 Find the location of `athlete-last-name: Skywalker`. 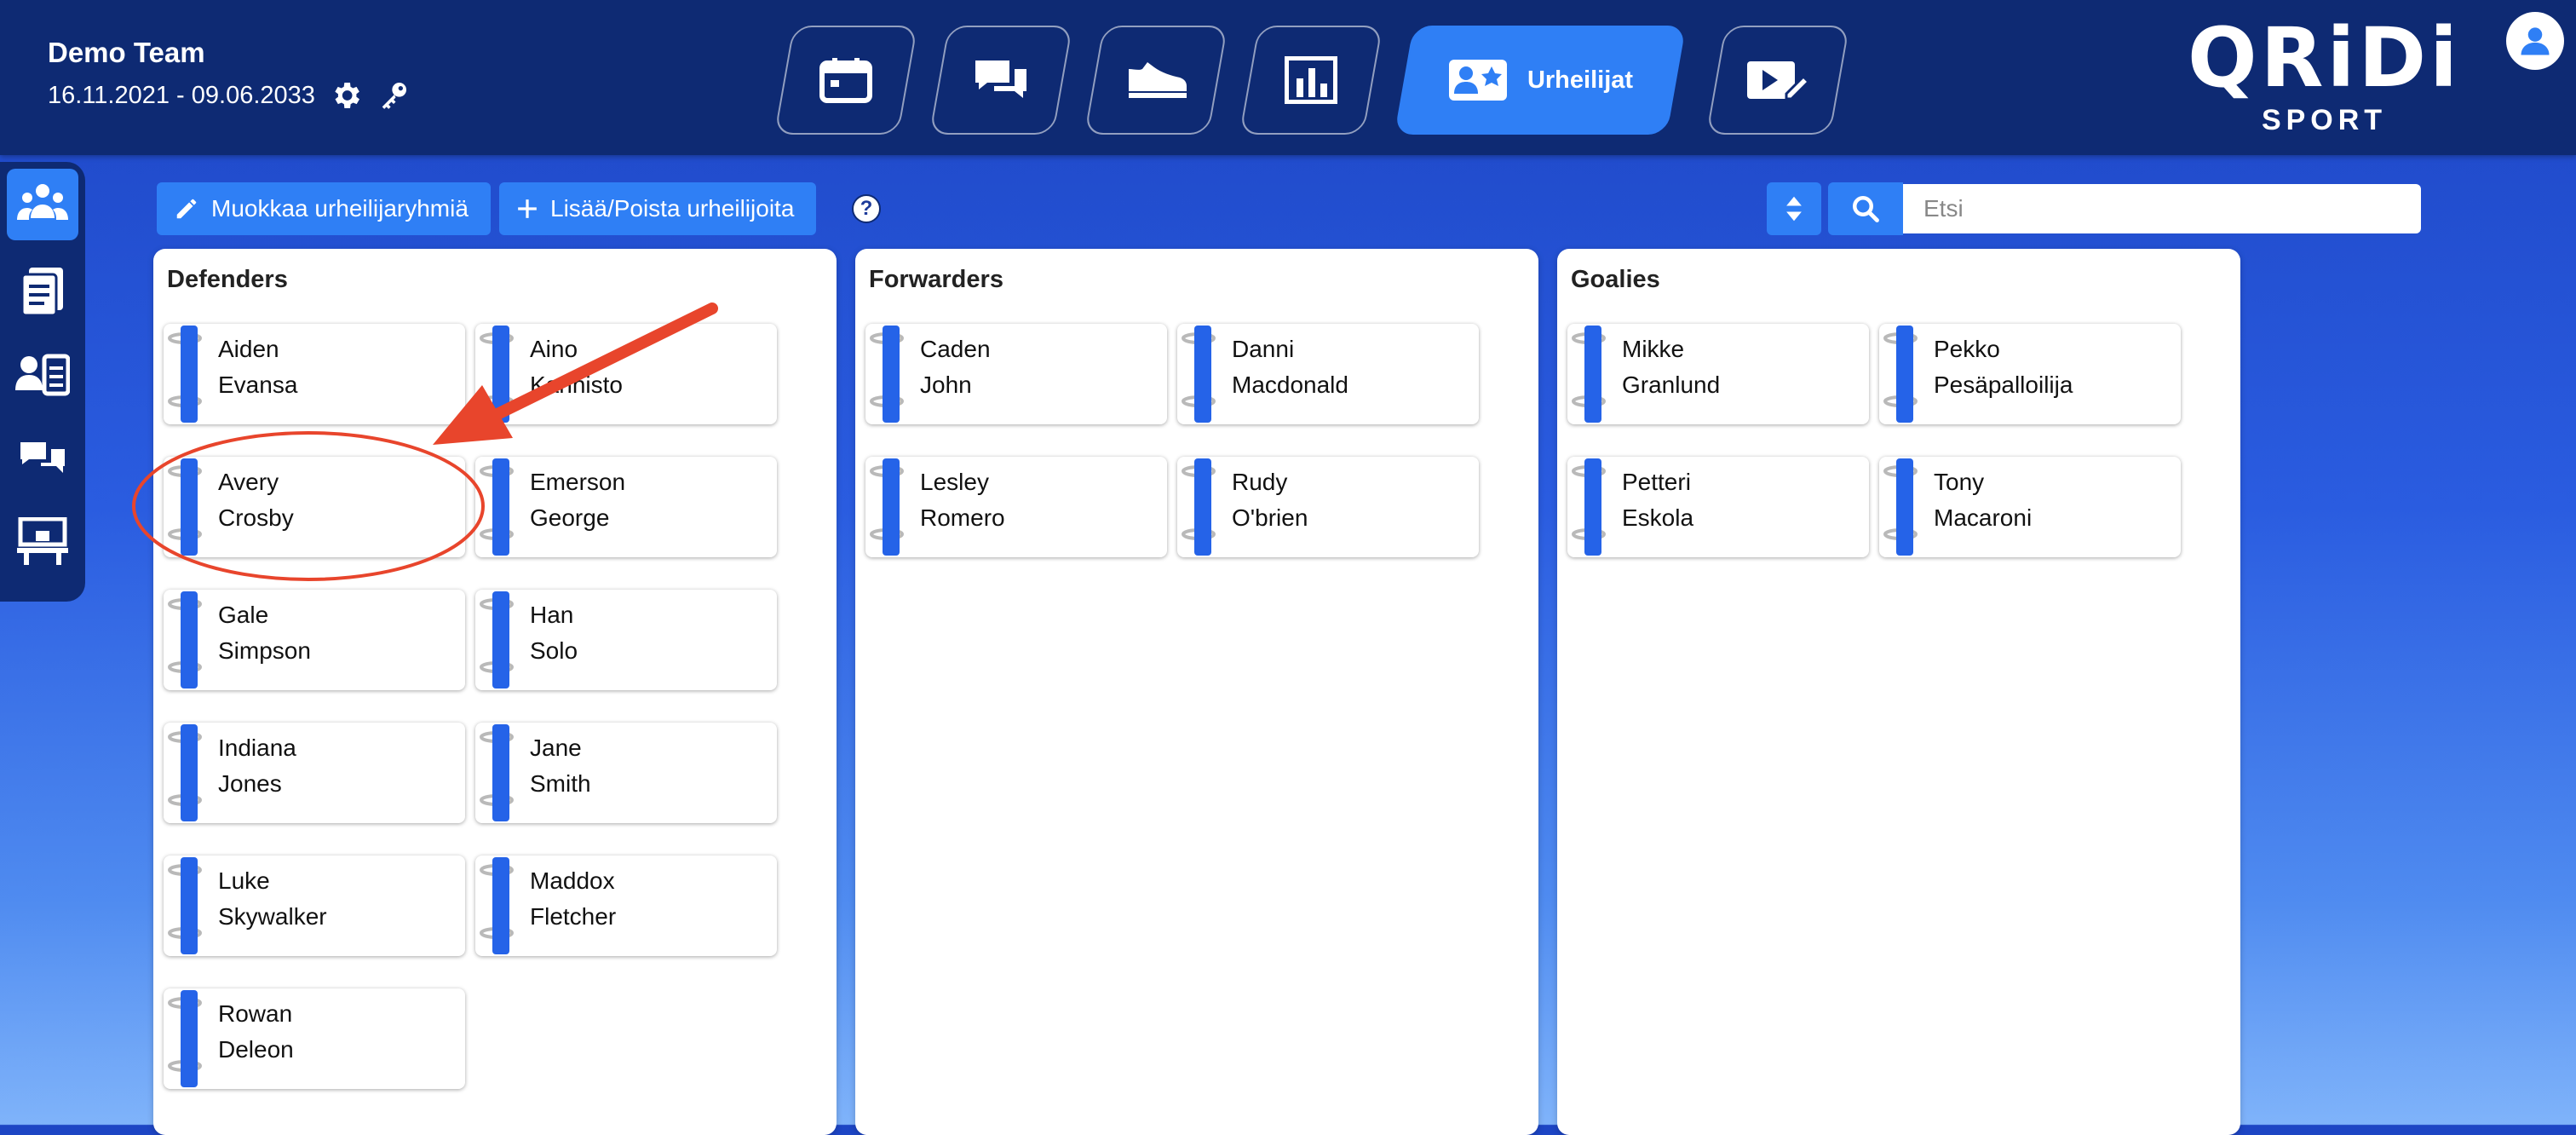

athlete-last-name: Skywalker is located at coordinates (273, 916).